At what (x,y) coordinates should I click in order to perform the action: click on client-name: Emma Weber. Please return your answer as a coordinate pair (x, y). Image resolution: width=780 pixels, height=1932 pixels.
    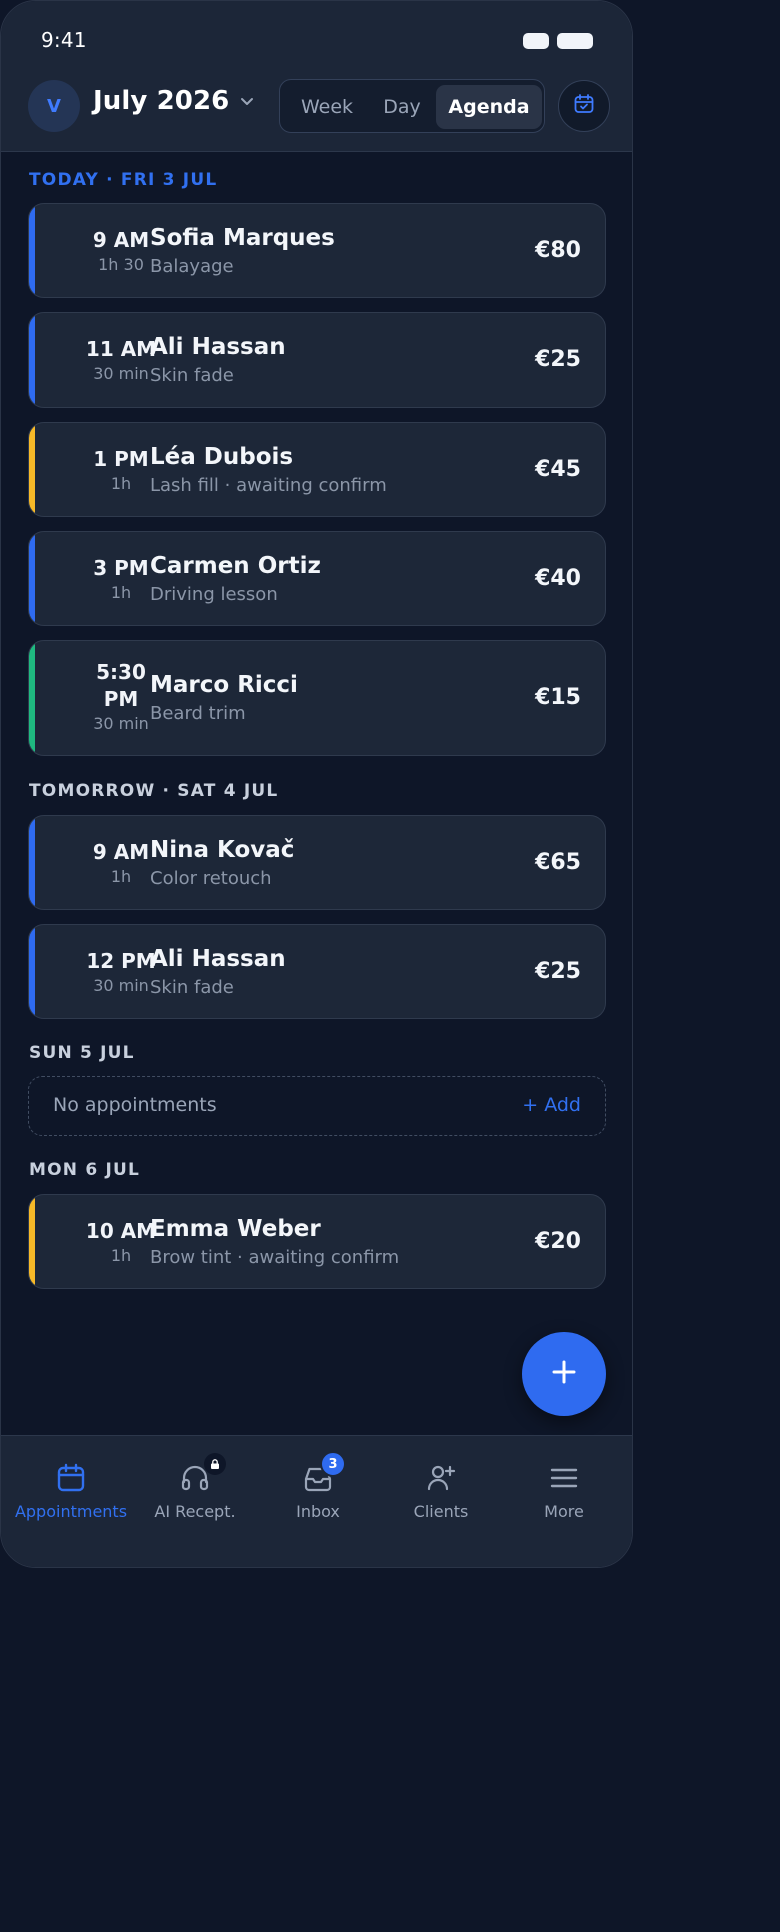
    Looking at the image, I should click on (235, 1229).